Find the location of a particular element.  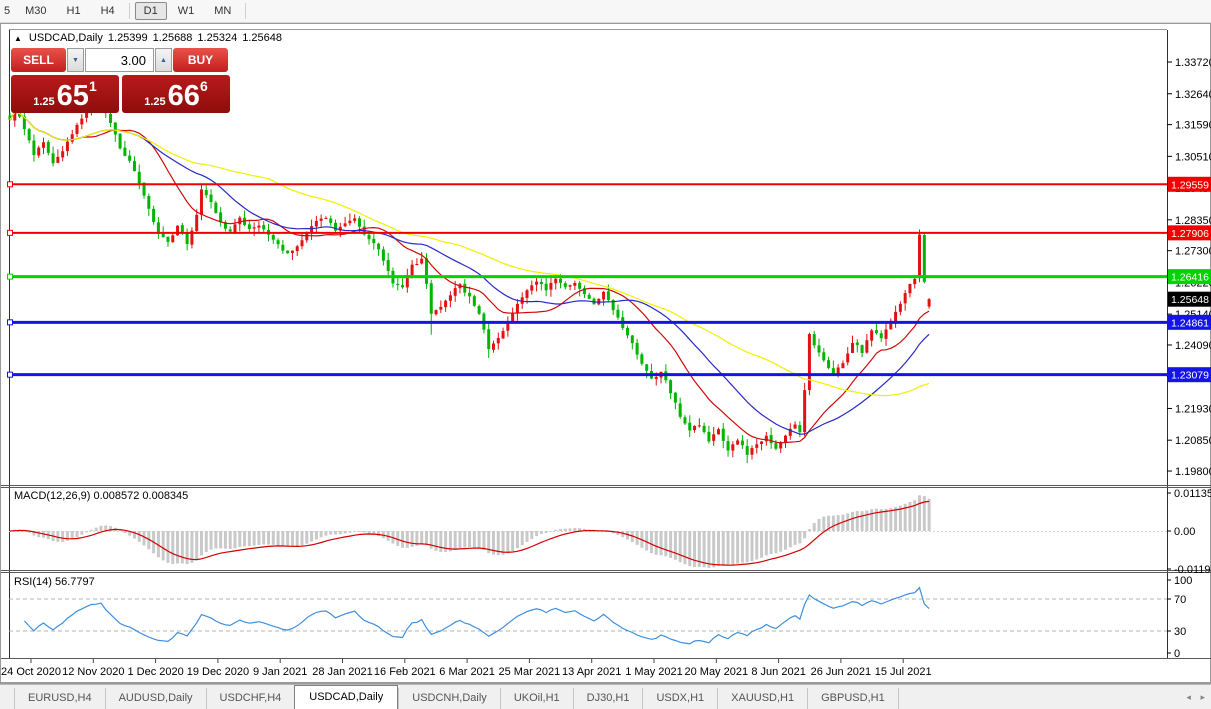

svg-text: 1.27906 is located at coordinates (1190, 234).